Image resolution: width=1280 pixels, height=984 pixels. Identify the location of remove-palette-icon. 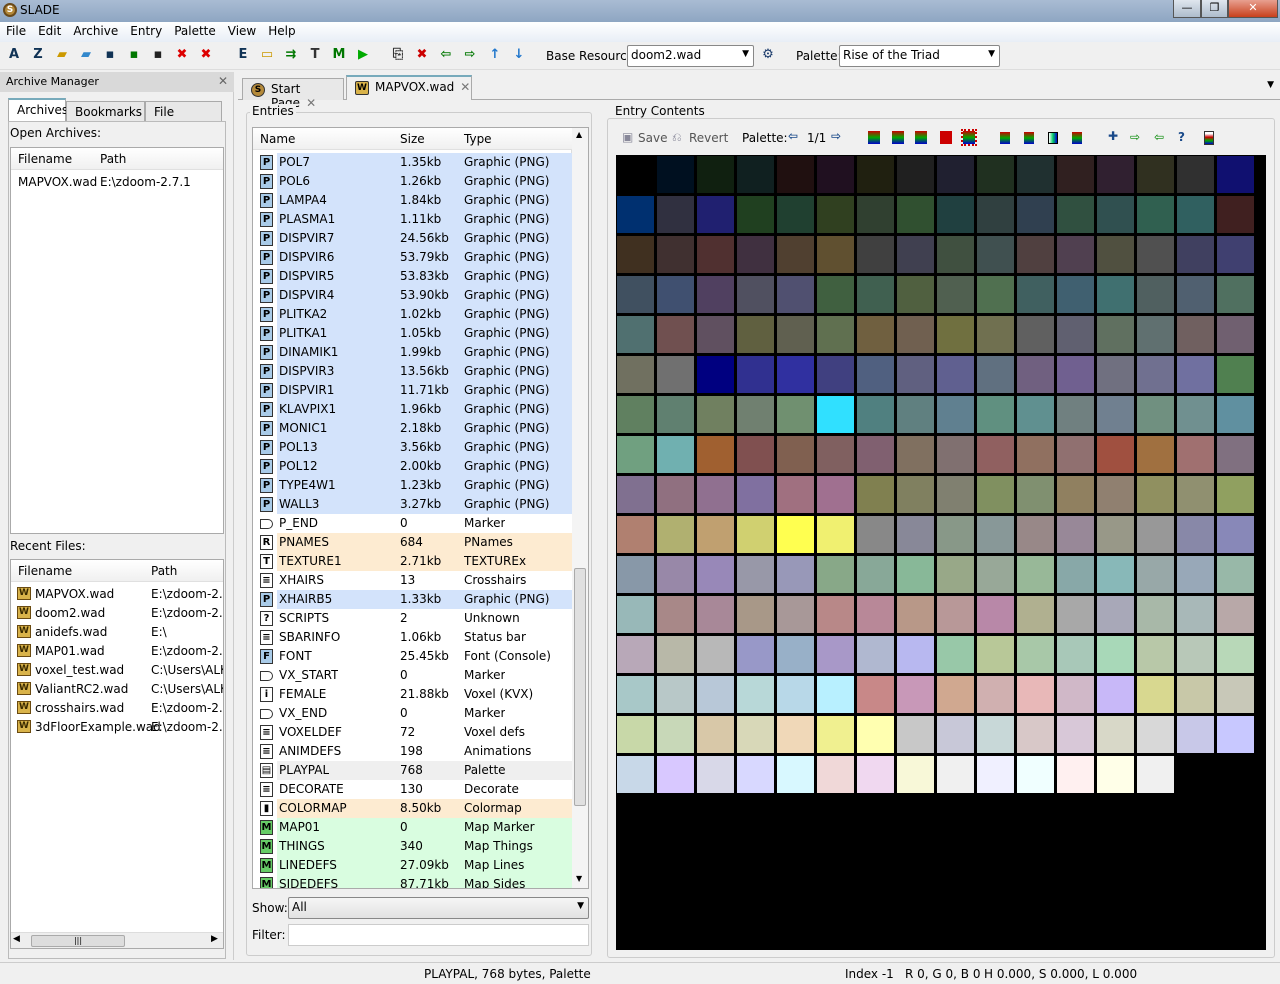
(946, 137).